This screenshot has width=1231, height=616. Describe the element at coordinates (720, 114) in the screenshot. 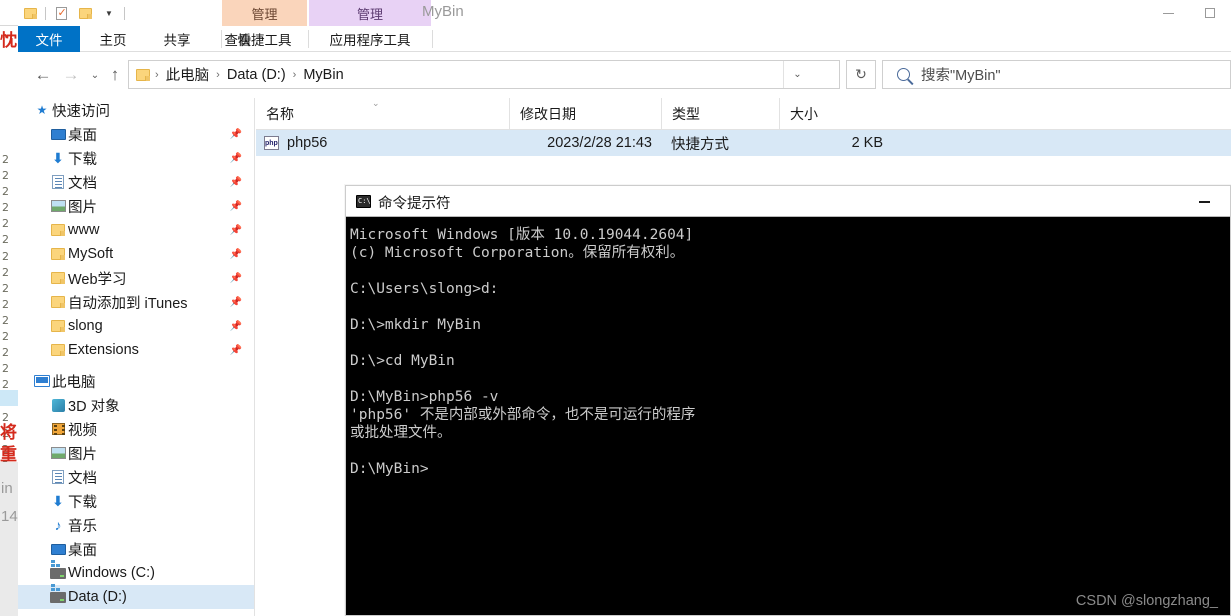

I see `column-header-type: 类型` at that location.